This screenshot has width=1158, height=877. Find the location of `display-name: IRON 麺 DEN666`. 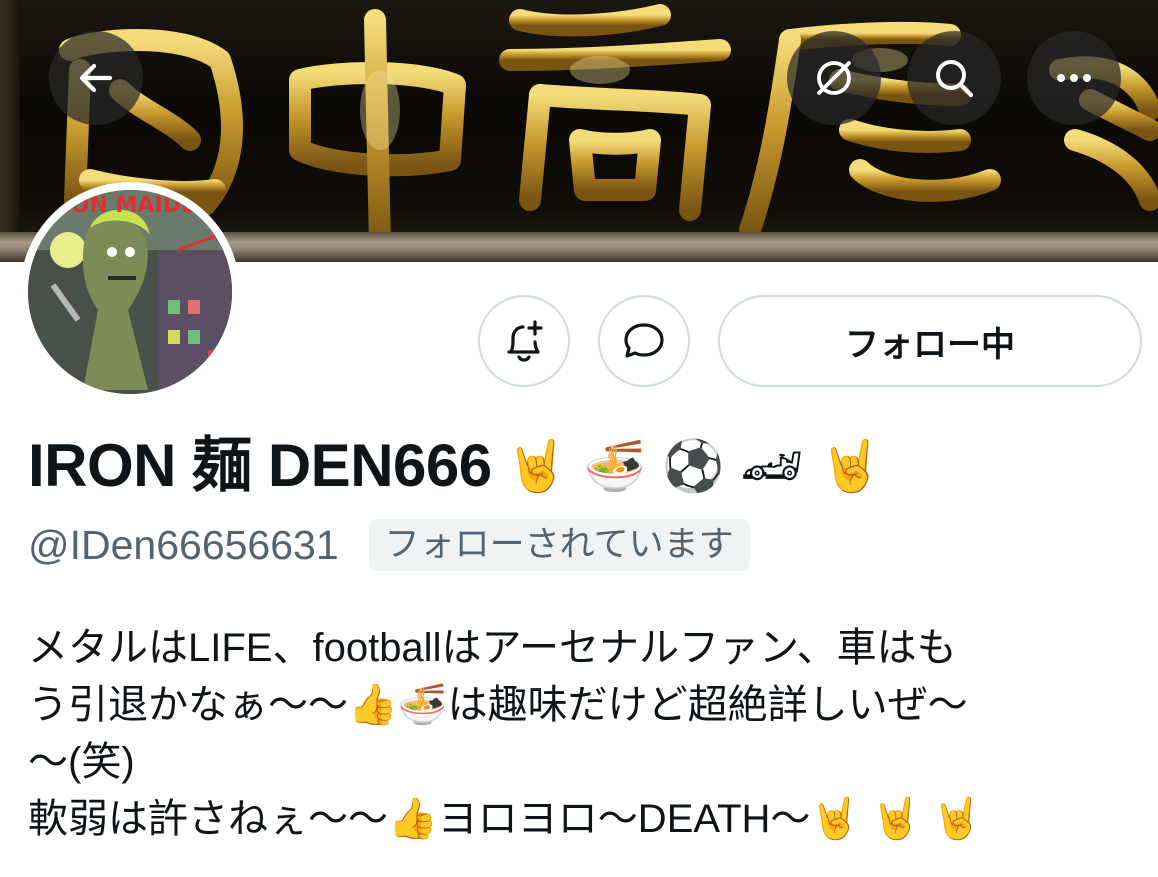

display-name: IRON 麺 DEN666 is located at coordinates (260, 465).